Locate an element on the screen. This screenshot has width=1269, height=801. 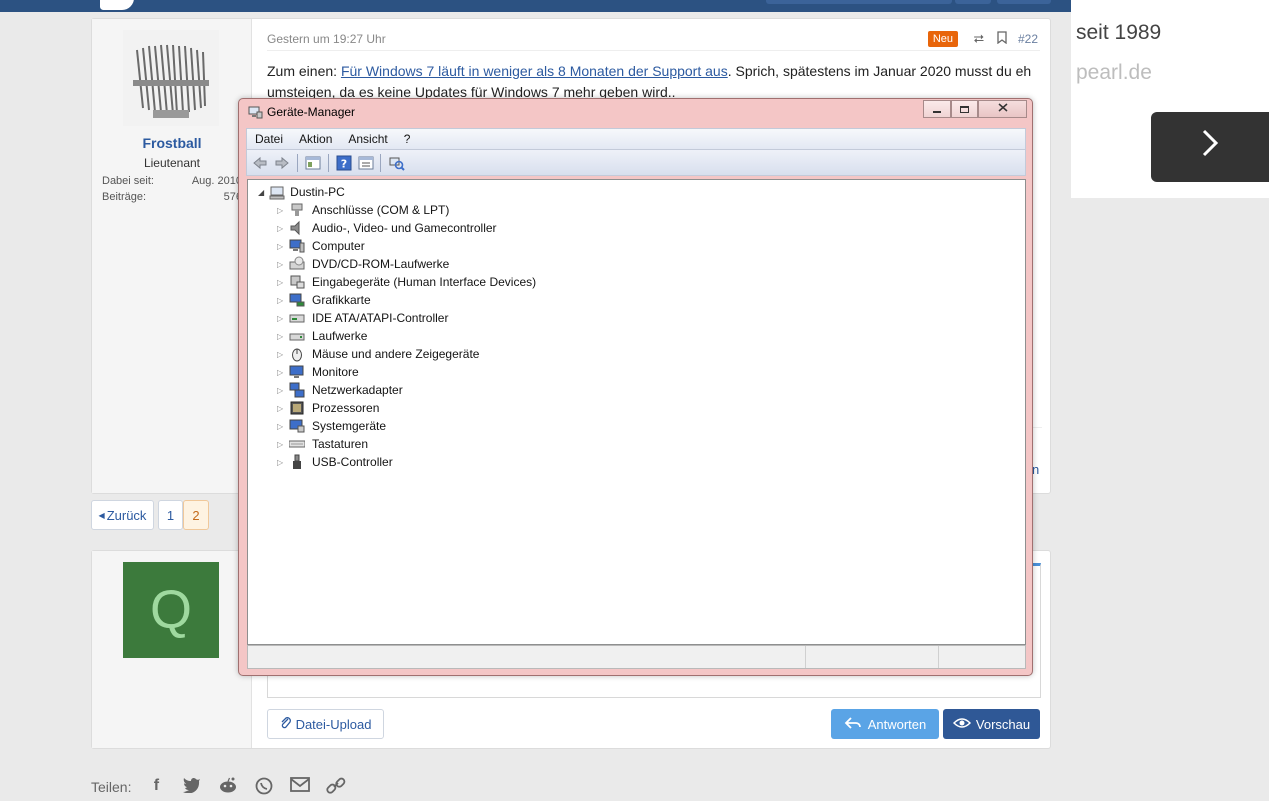
share-icon: ⮂ is located at coordinates (979, 39).